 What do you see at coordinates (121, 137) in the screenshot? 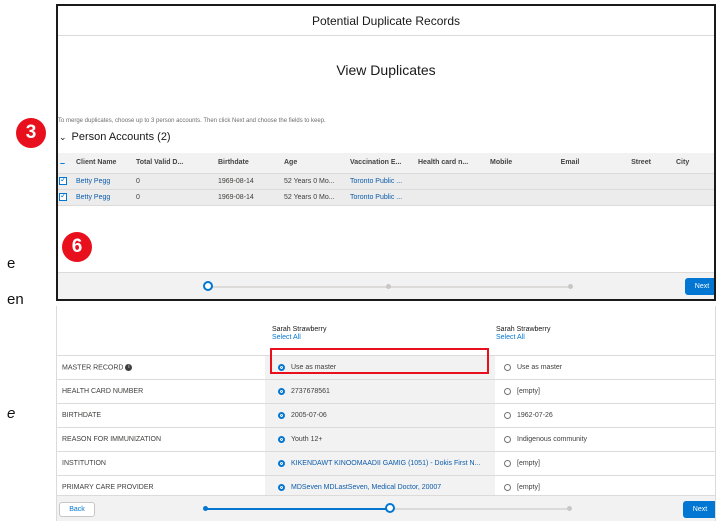
I see `section-label: Person Accounts (2)` at bounding box center [121, 137].